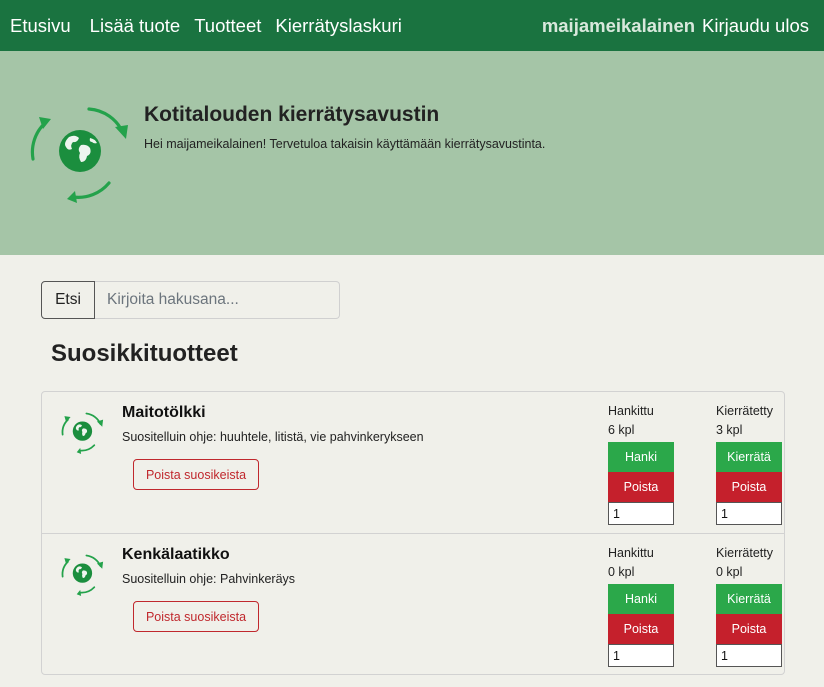 The width and height of the screenshot is (824, 687). Describe the element at coordinates (164, 412) in the screenshot. I see `item-name: Maitotölkki` at that location.